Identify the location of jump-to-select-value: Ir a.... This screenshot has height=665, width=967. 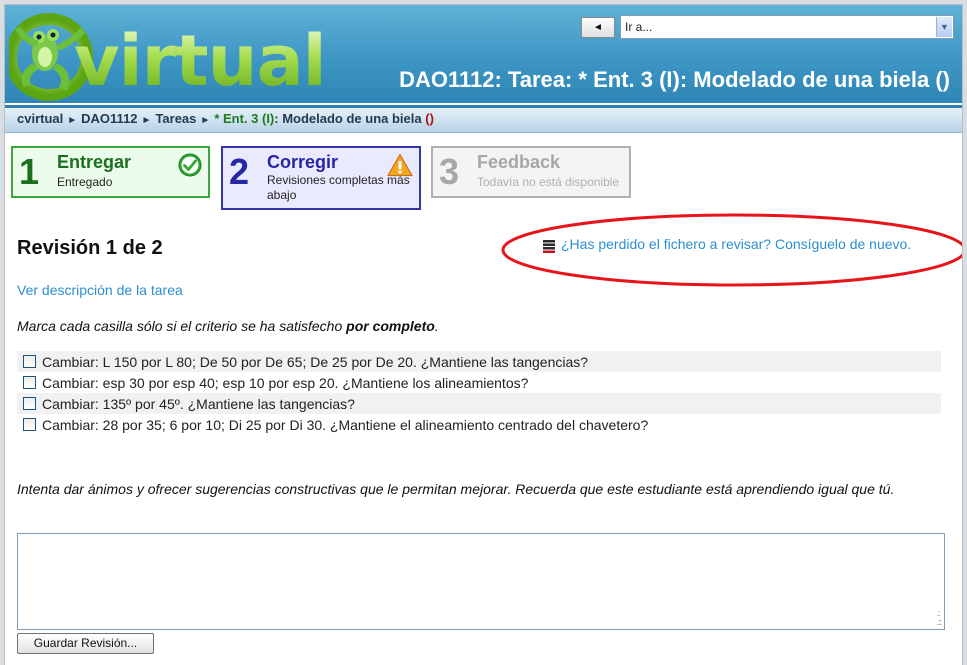
(639, 27).